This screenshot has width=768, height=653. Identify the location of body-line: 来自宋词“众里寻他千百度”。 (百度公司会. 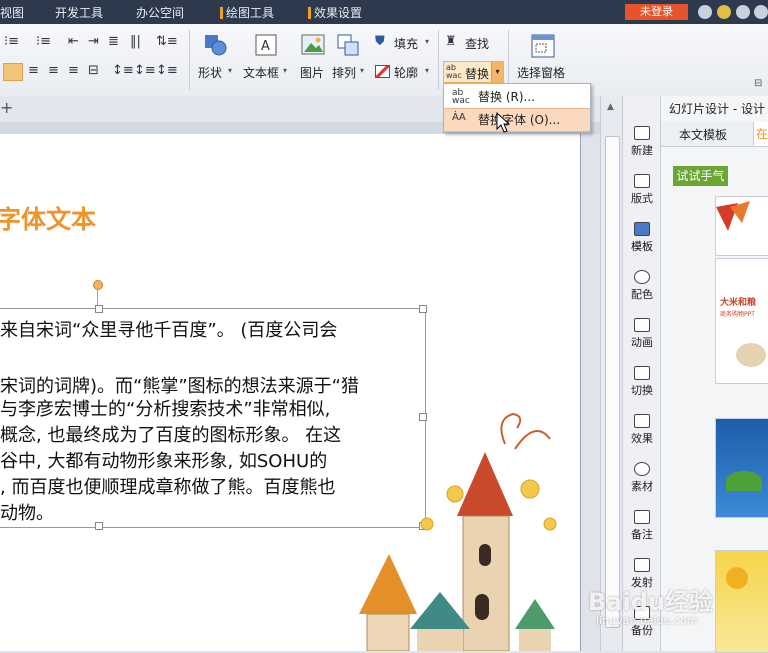
(169, 330).